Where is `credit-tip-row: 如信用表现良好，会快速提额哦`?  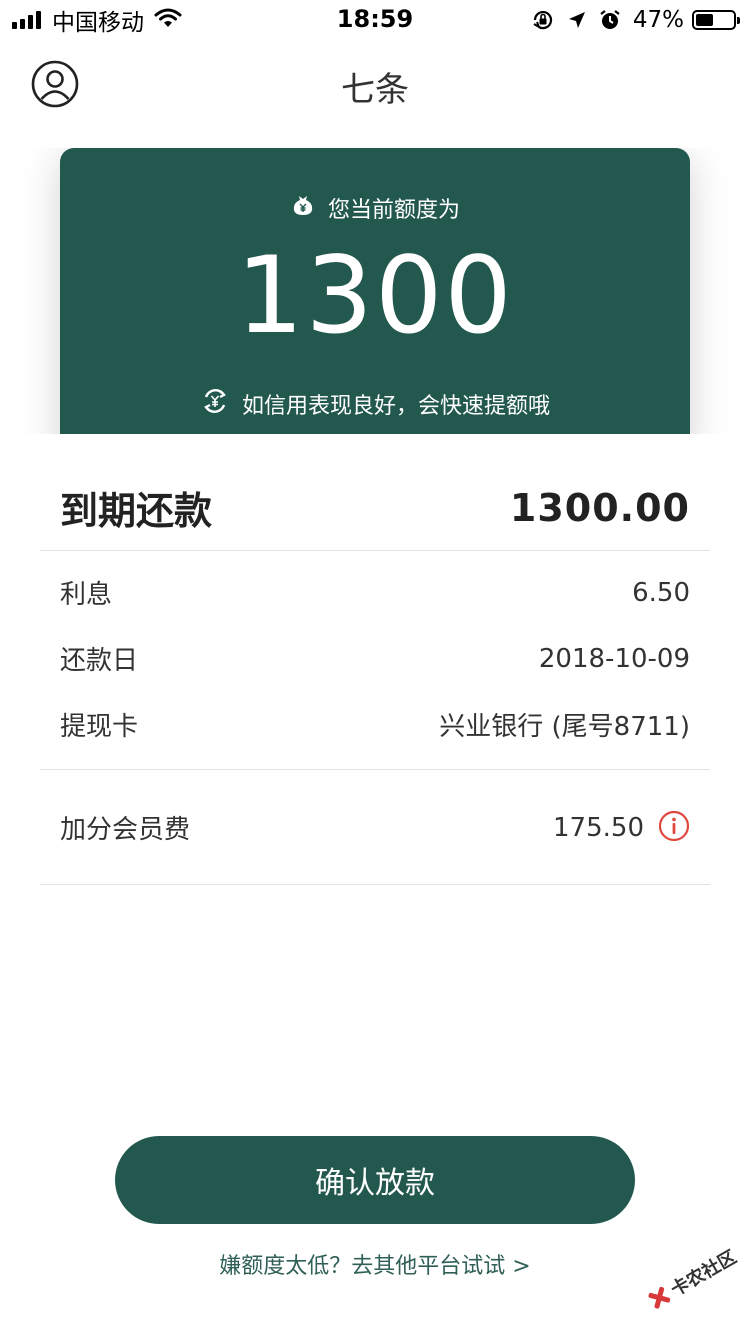
credit-tip-row: 如信用表现良好，会快速提额哦 is located at coordinates (375, 404).